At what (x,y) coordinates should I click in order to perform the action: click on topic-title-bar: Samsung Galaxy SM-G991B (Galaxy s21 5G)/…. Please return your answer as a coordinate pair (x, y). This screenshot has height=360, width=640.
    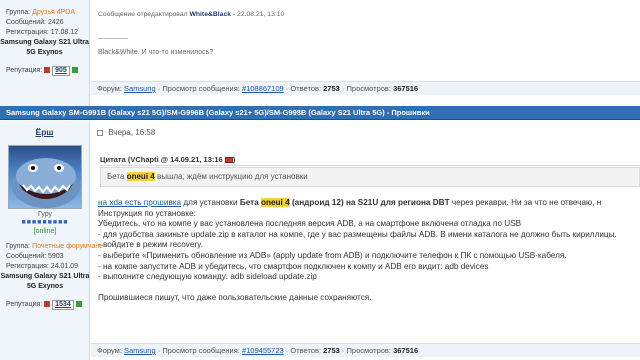
    Looking at the image, I should click on (320, 113).